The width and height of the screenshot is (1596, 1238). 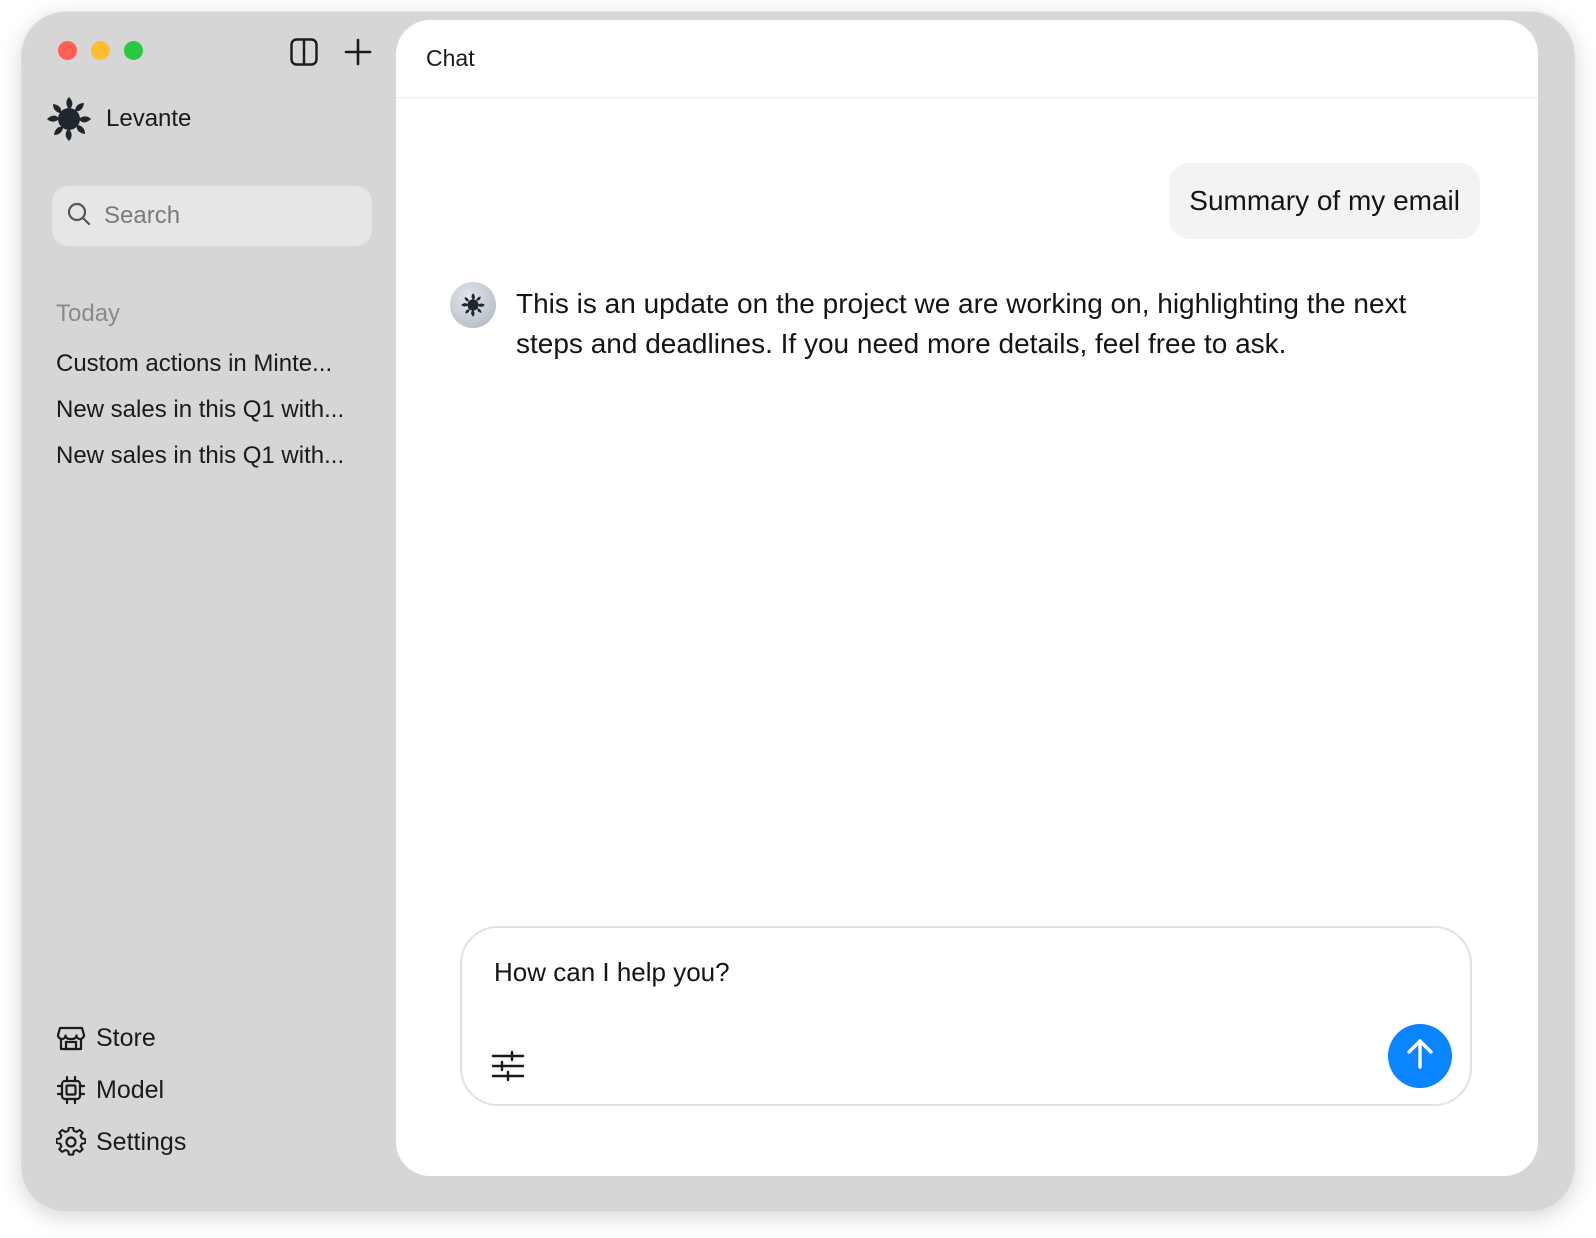 What do you see at coordinates (71, 1038) in the screenshot?
I see `store-icon` at bounding box center [71, 1038].